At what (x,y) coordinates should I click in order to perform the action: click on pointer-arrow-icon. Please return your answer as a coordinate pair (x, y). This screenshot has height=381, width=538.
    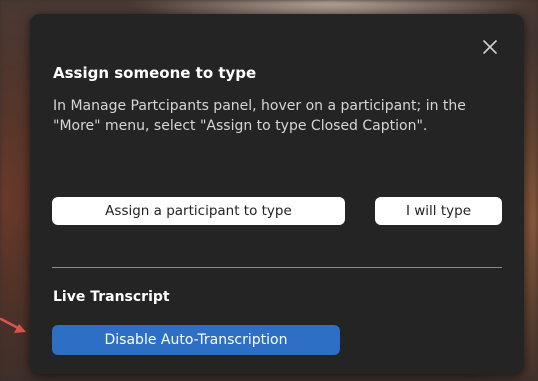
    Looking at the image, I should click on (14, 327).